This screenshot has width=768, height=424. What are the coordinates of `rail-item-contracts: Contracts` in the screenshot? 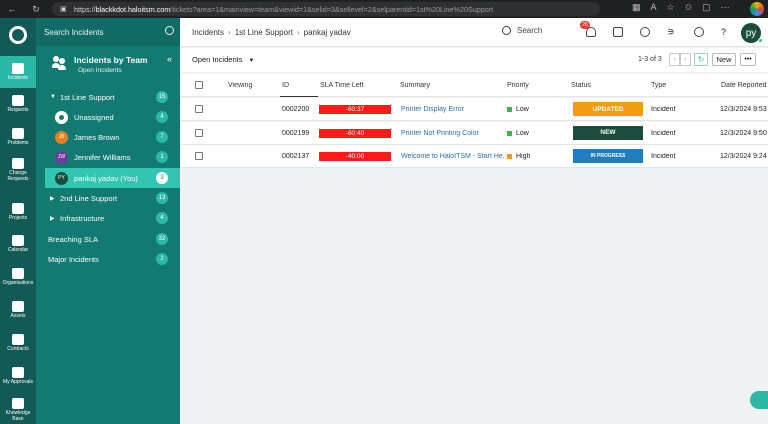 It's located at (18, 343).